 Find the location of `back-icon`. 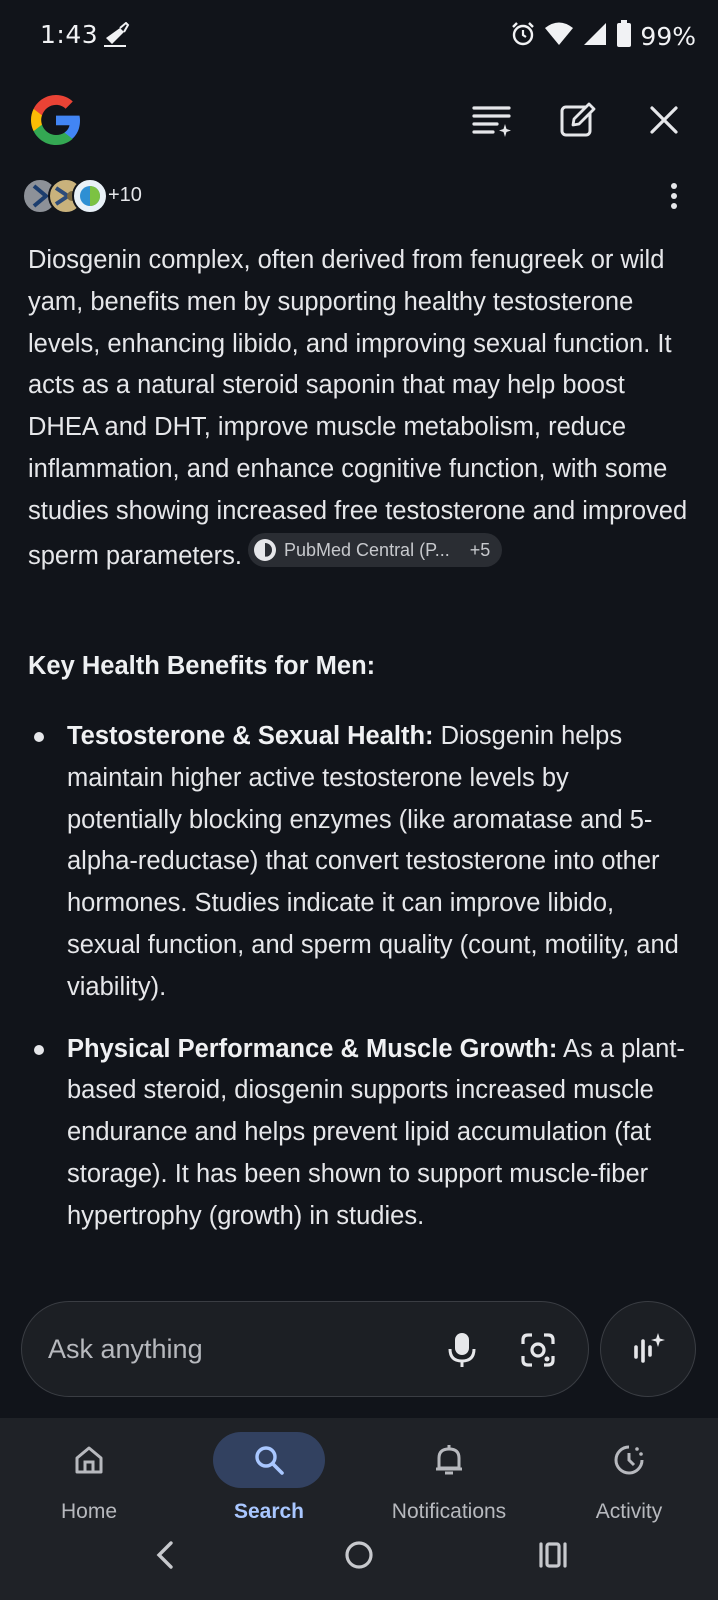

back-icon is located at coordinates (165, 1555).